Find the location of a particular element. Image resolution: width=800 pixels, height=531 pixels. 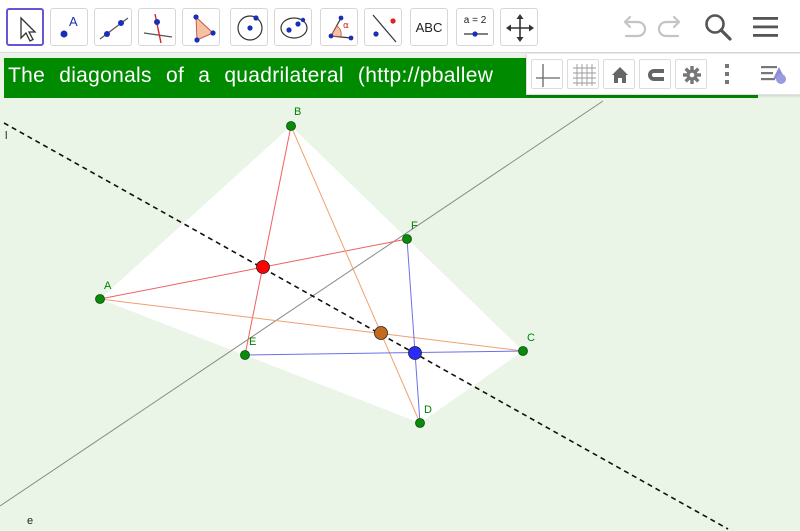

redo-button is located at coordinates (670, 27).